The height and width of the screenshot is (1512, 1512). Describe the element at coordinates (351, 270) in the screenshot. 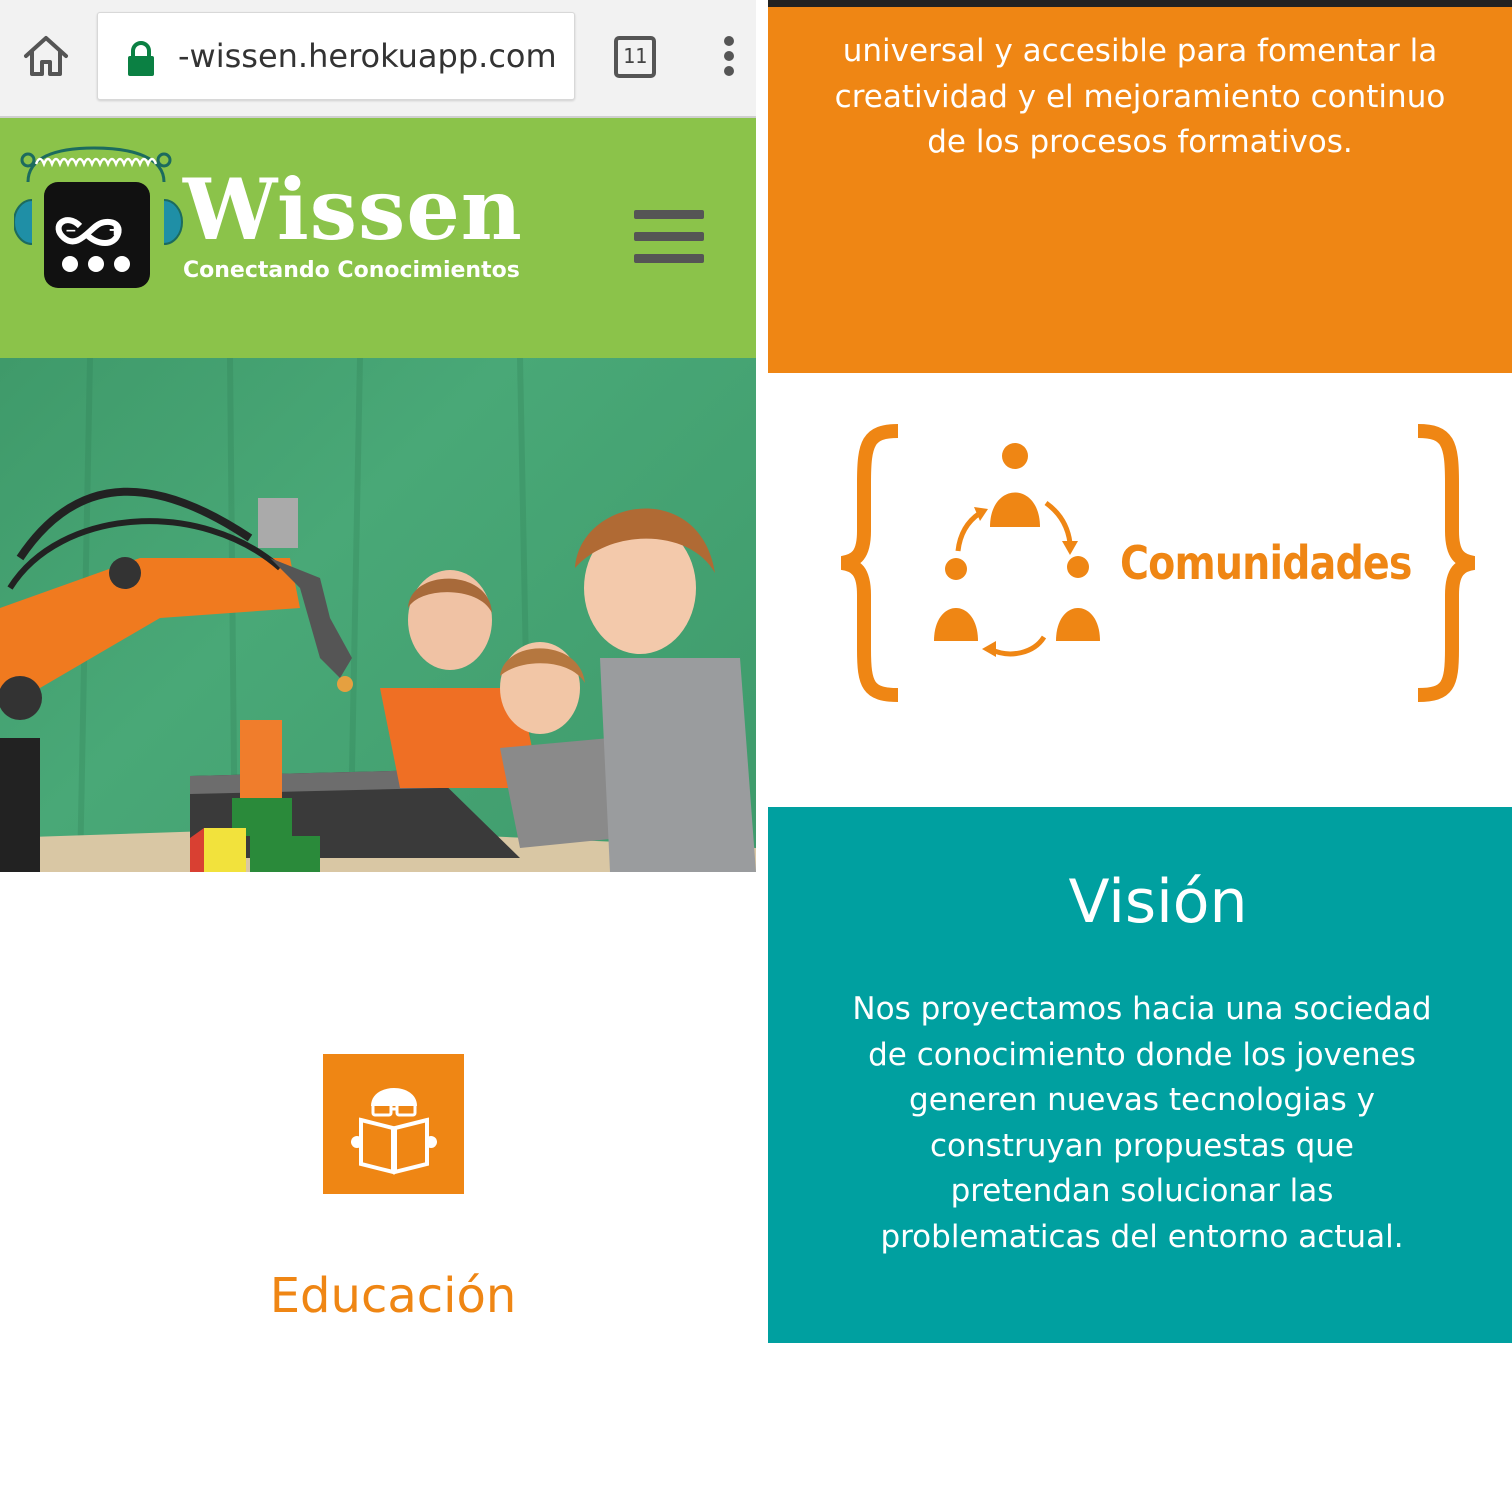

I see `brand-tagline: Conectando Conocimientos` at that location.